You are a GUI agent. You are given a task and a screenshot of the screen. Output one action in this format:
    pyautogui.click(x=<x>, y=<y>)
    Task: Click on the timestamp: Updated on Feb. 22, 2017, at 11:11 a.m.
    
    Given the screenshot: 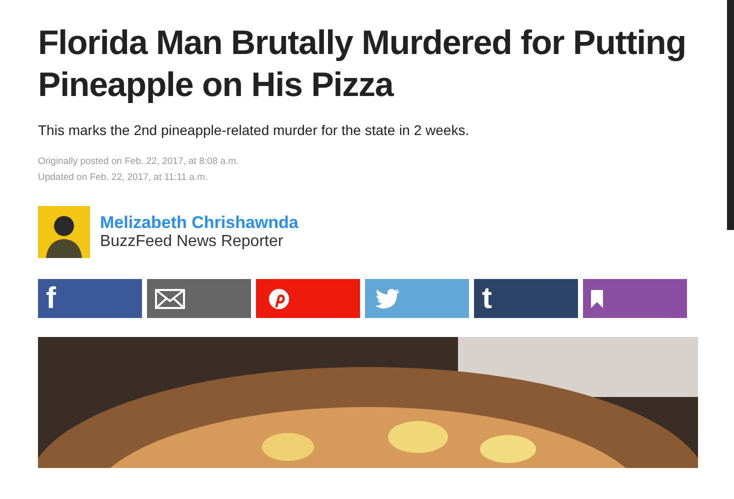 What is the action you would take?
    pyautogui.click(x=123, y=178)
    